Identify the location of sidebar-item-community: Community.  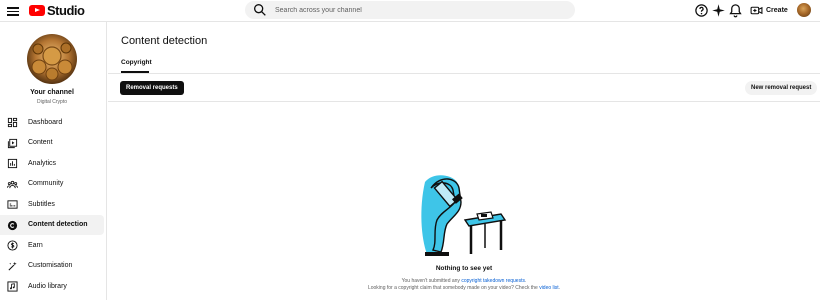
(52, 184).